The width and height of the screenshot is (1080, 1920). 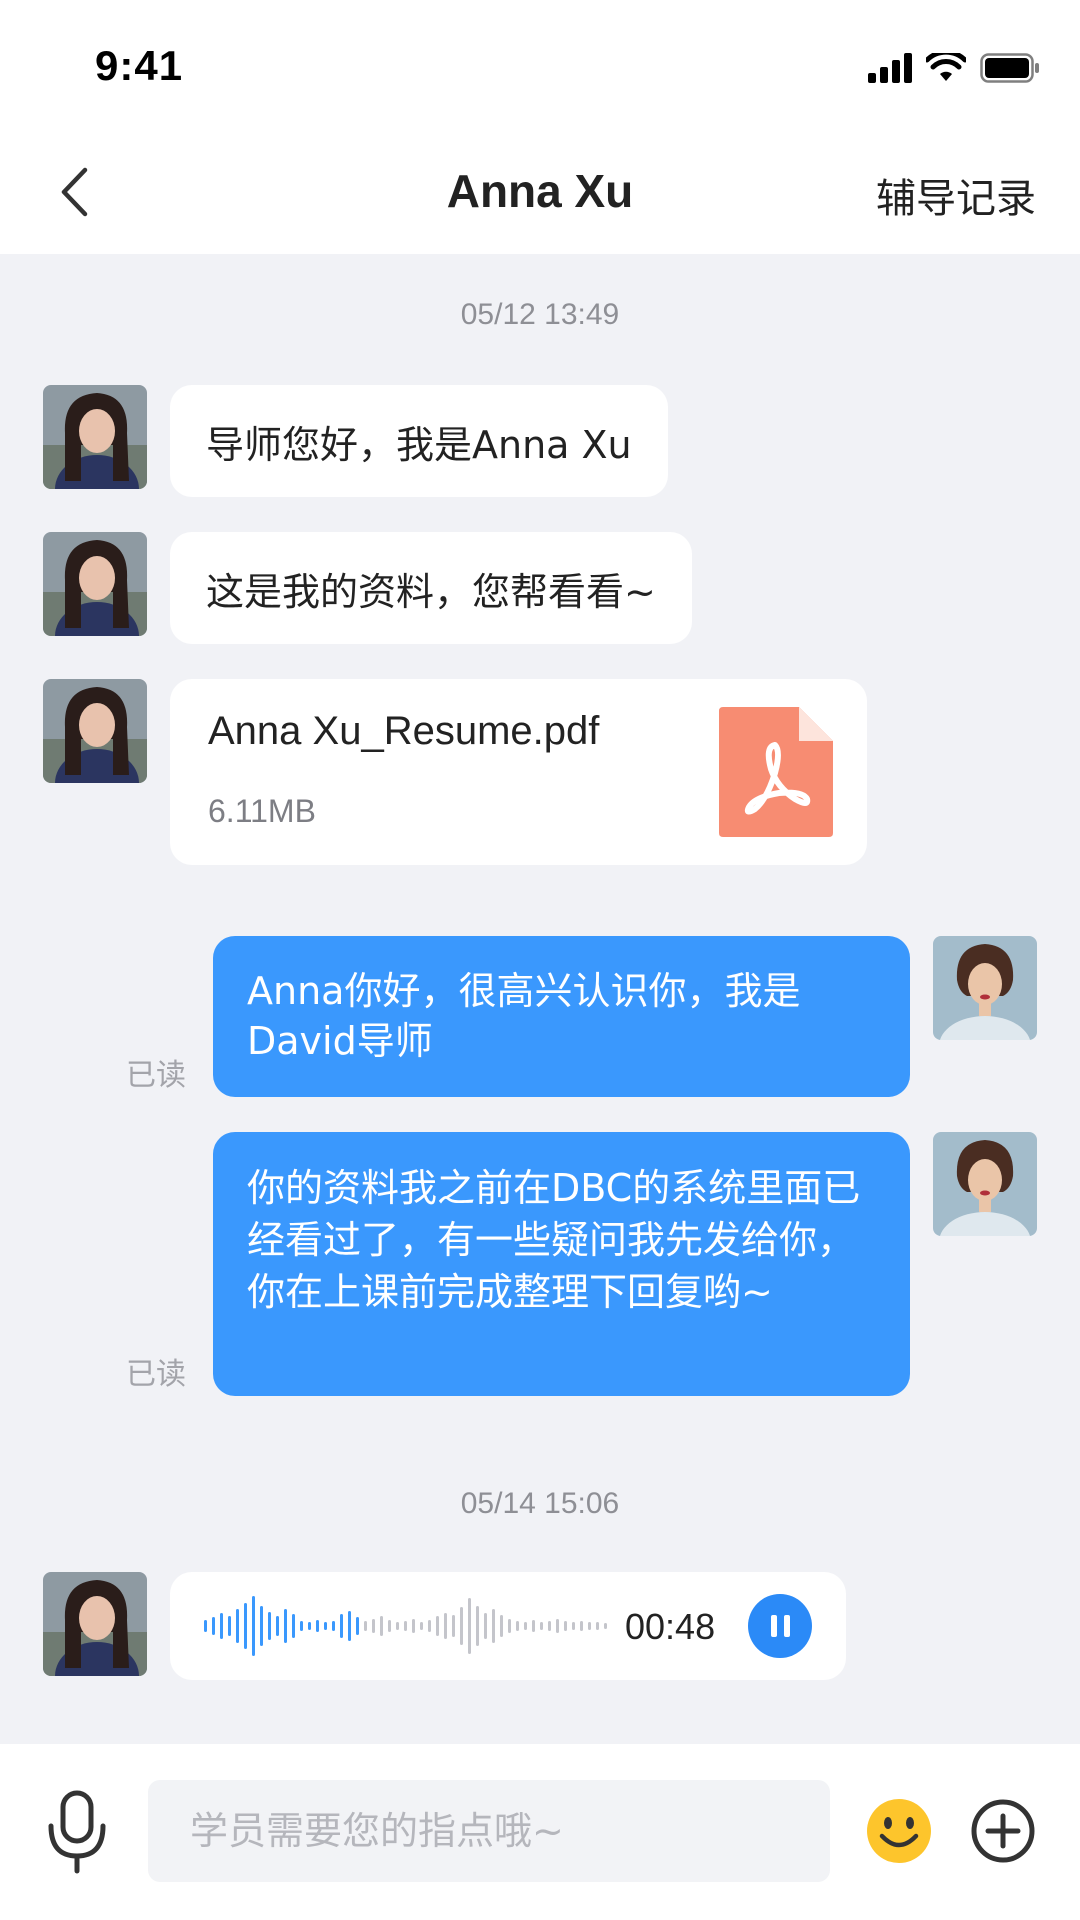 I want to click on voice-input-button, so click(x=77, y=1834).